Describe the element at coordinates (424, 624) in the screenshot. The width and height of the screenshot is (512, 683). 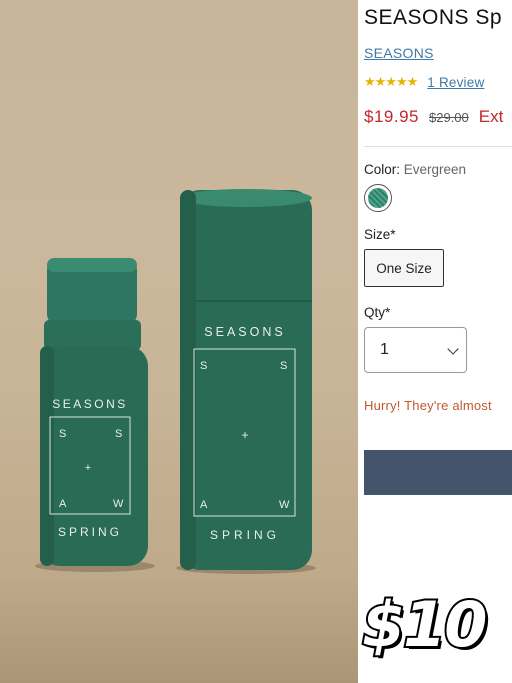
I see `price-sticker: $10` at that location.